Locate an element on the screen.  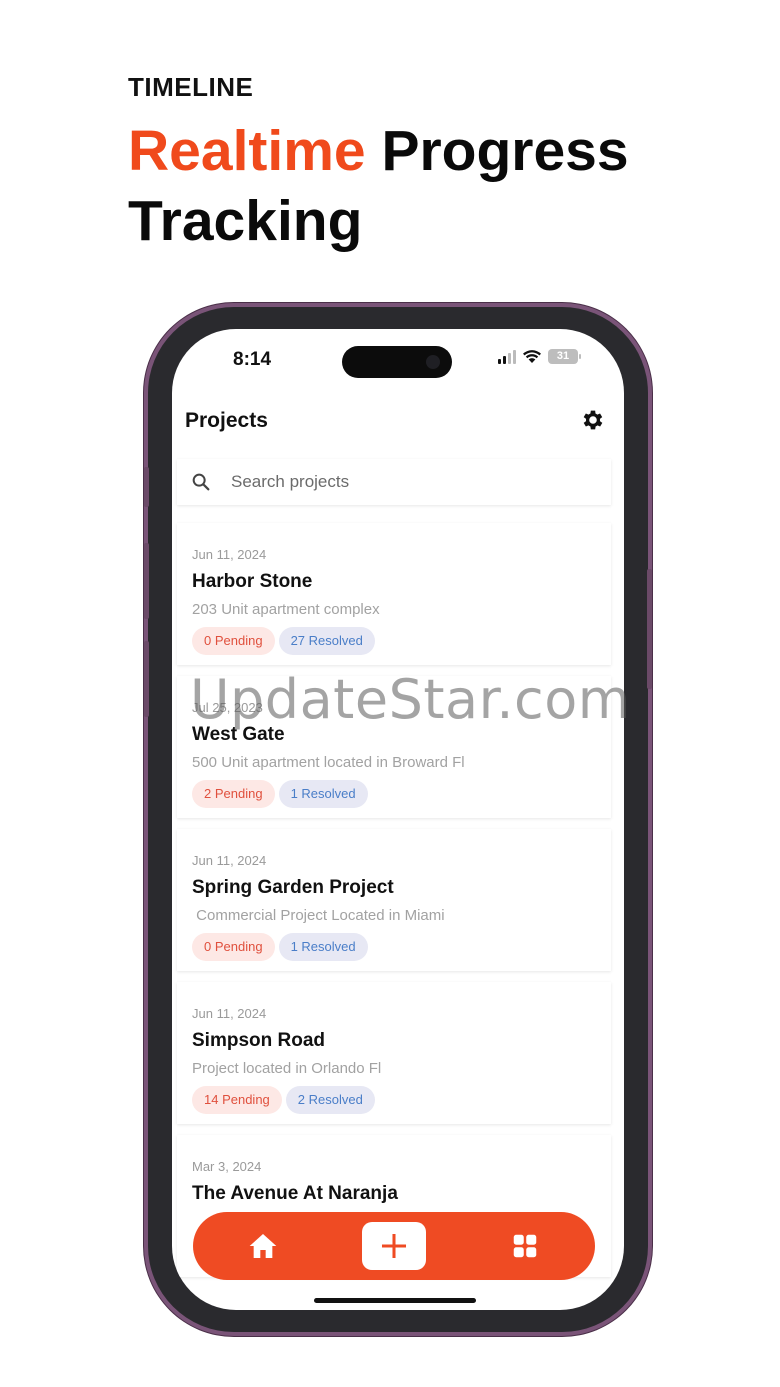
nav-grid-button is located at coordinates (525, 1246).